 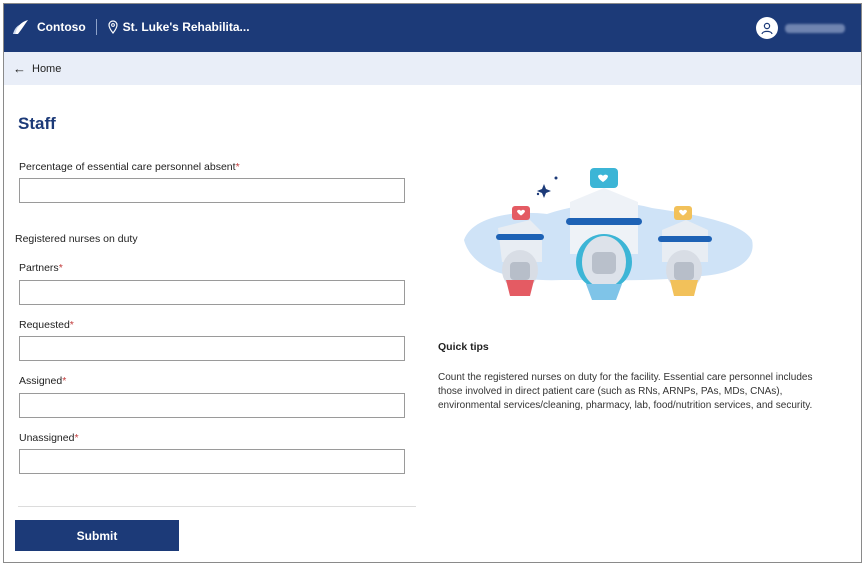 I want to click on location-pin-icon, so click(x=113, y=27).